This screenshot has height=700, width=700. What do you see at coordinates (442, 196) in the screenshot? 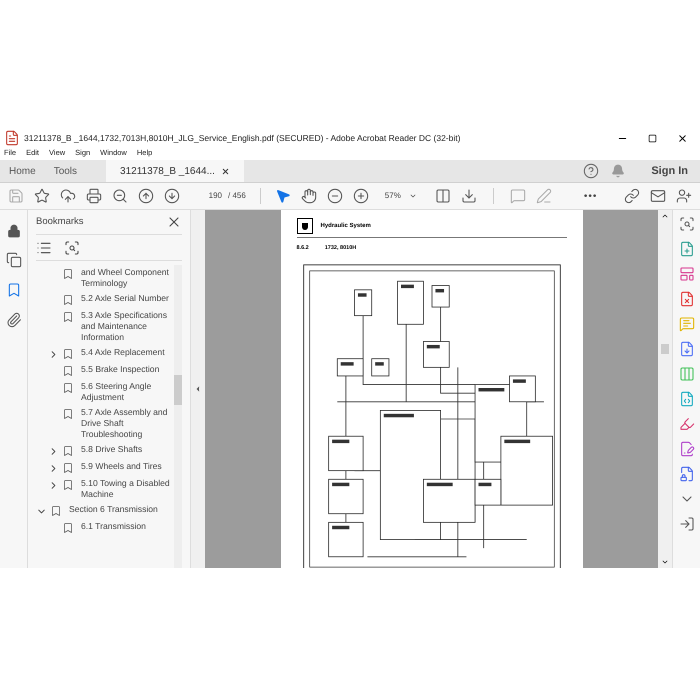
I see `page-fit-icon` at bounding box center [442, 196].